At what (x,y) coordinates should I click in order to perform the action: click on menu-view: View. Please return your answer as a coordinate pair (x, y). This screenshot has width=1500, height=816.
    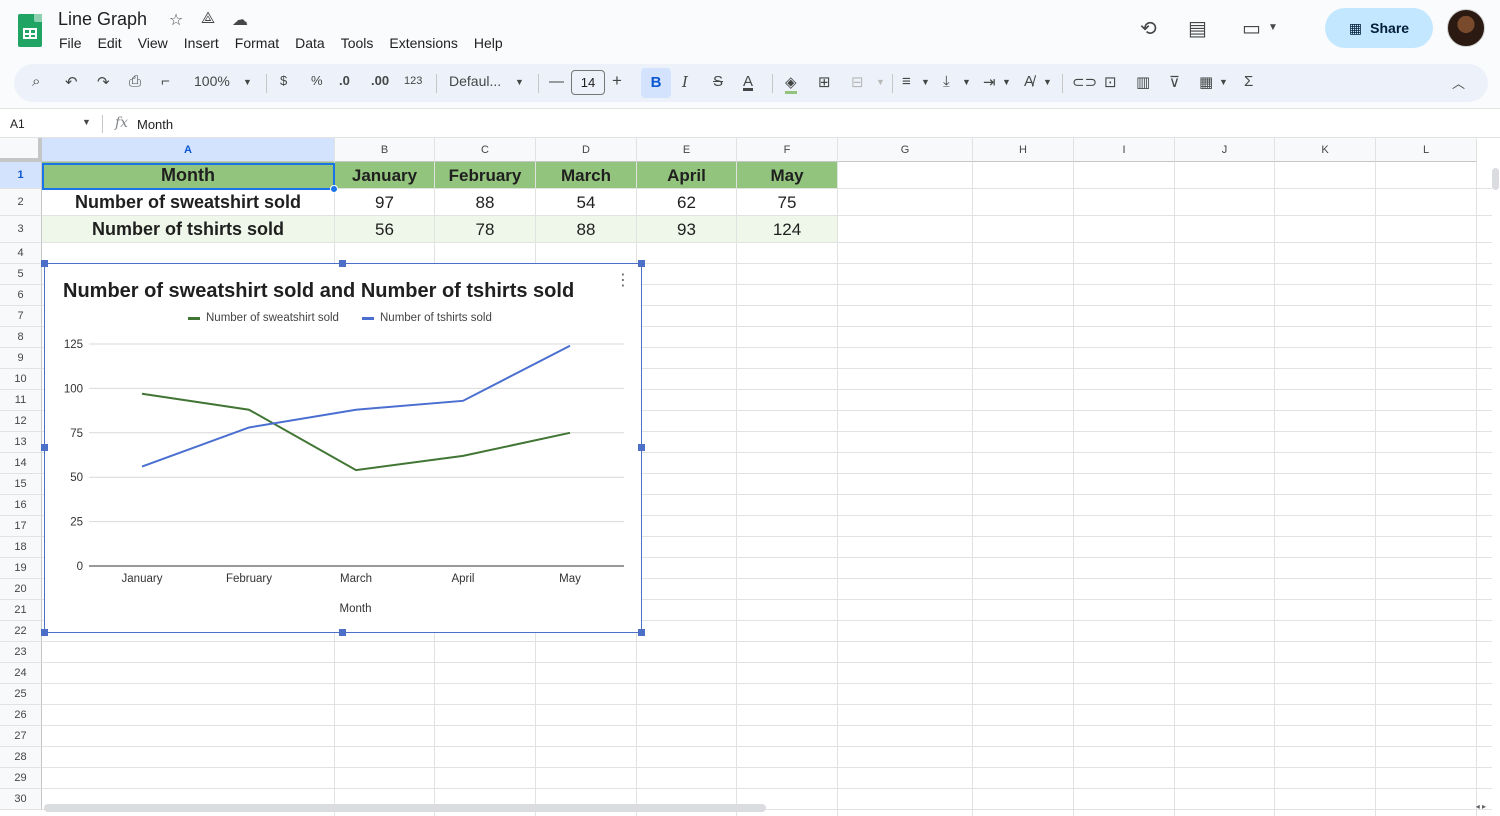
    Looking at the image, I should click on (153, 43).